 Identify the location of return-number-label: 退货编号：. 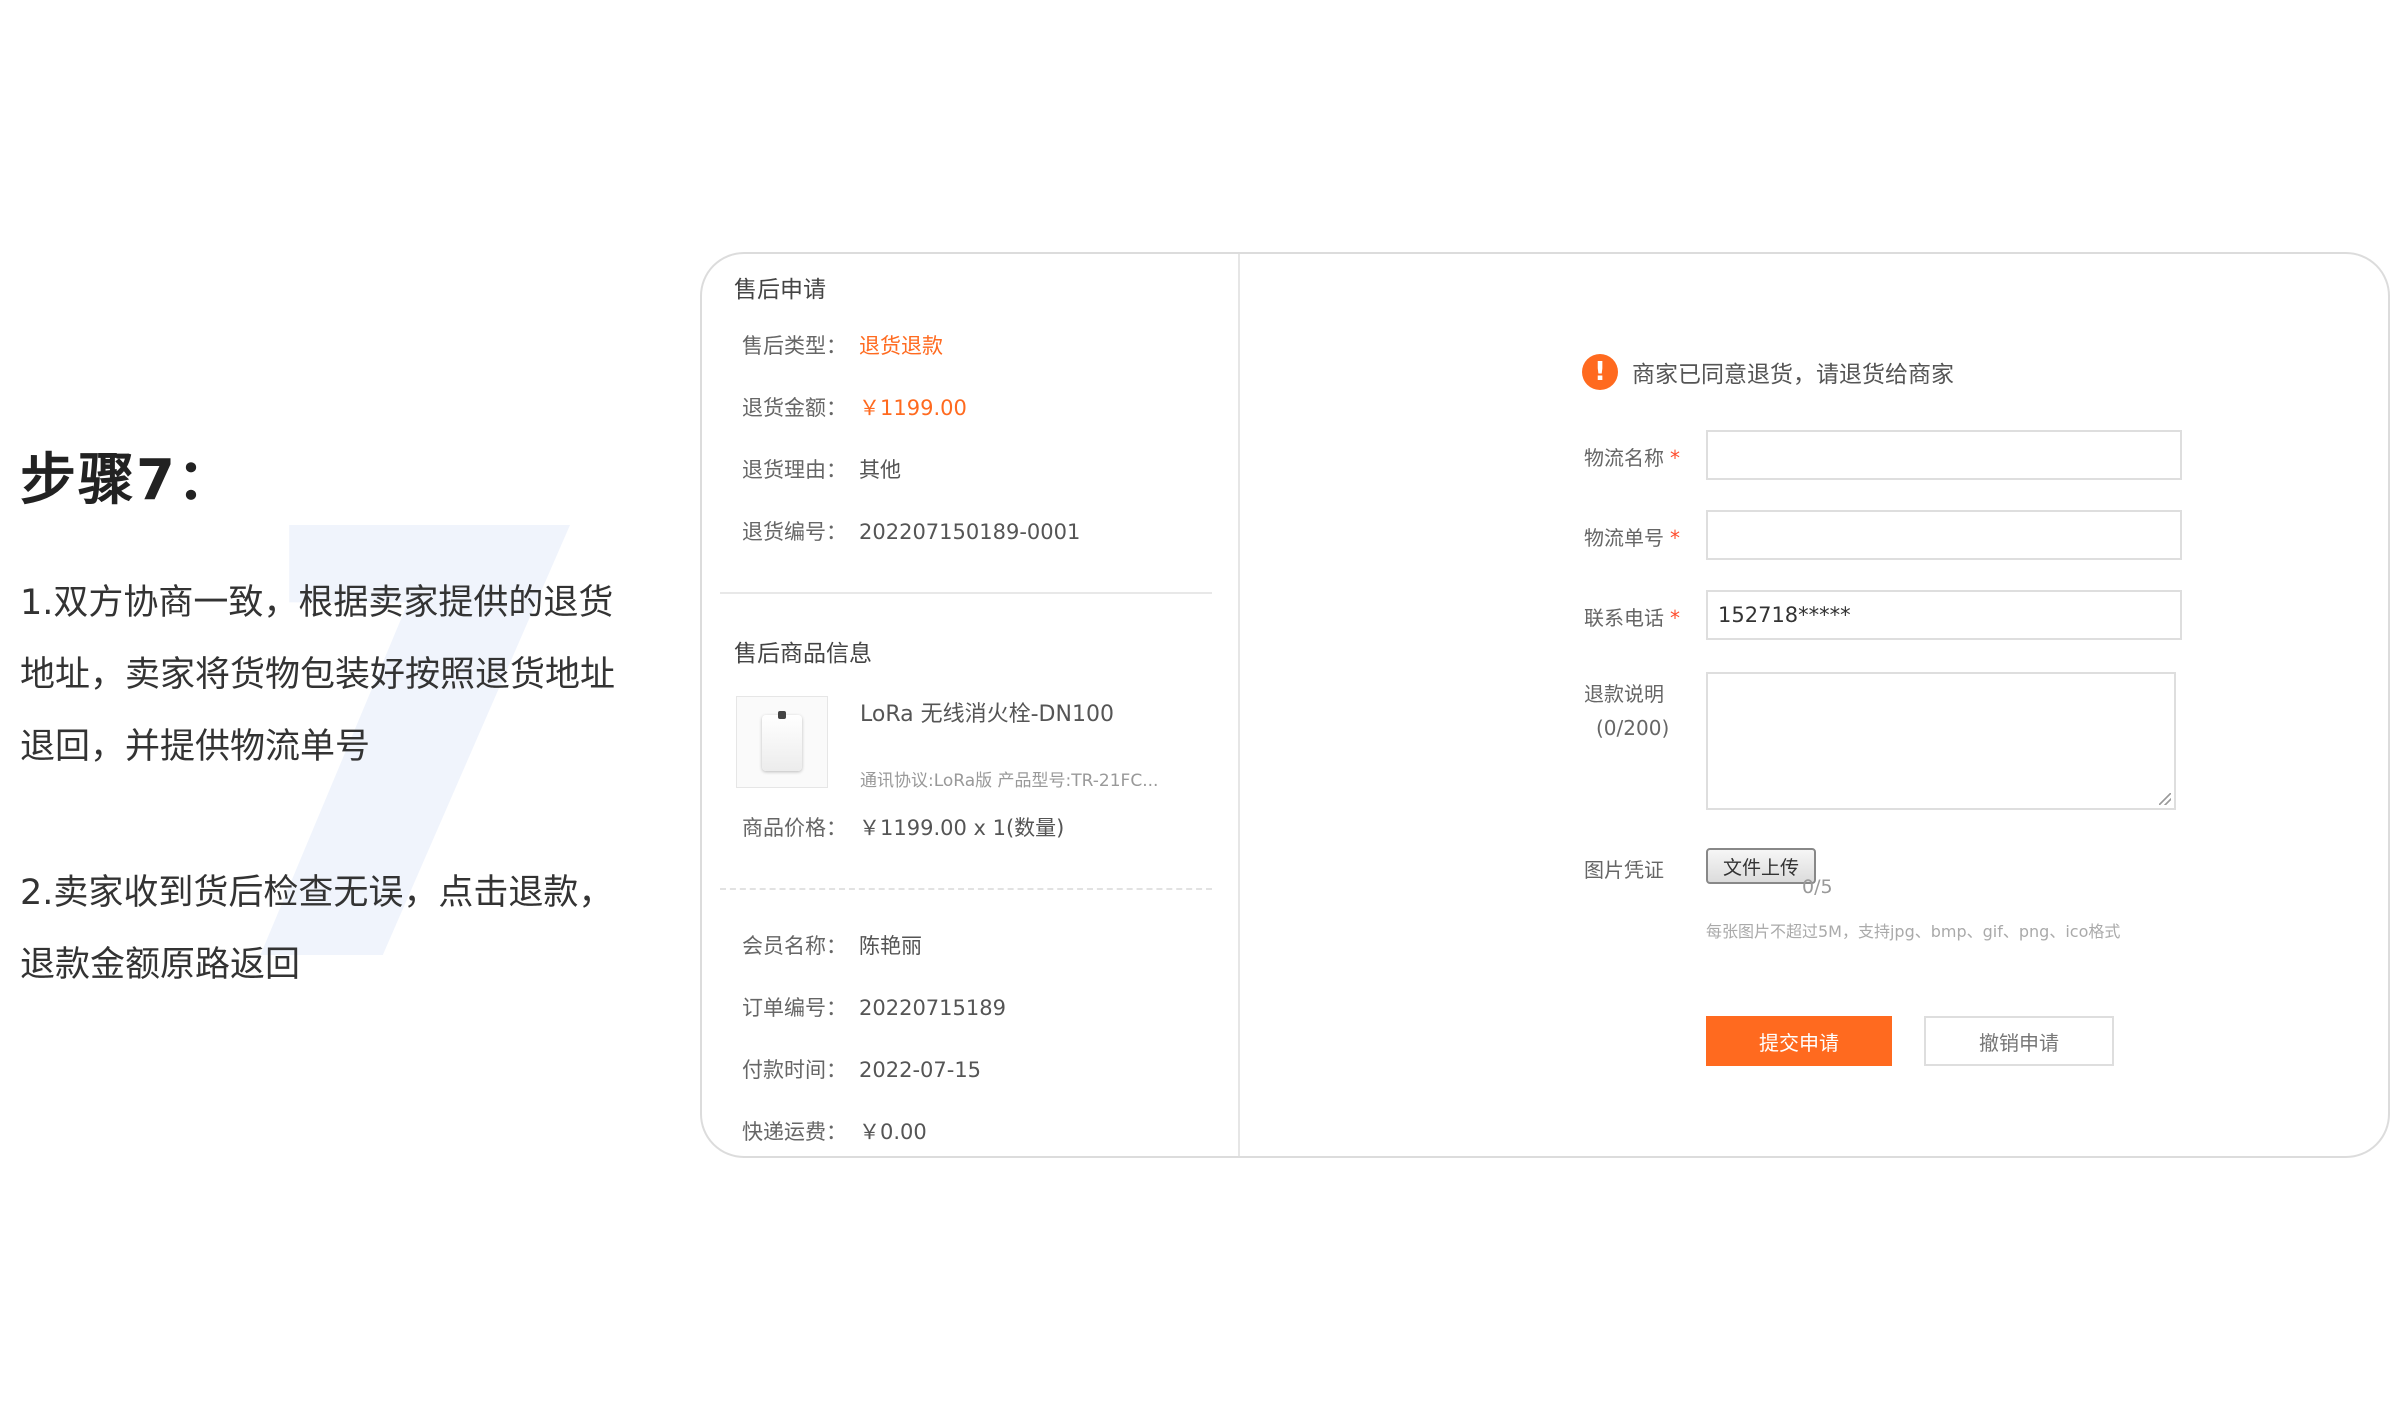
(794, 532).